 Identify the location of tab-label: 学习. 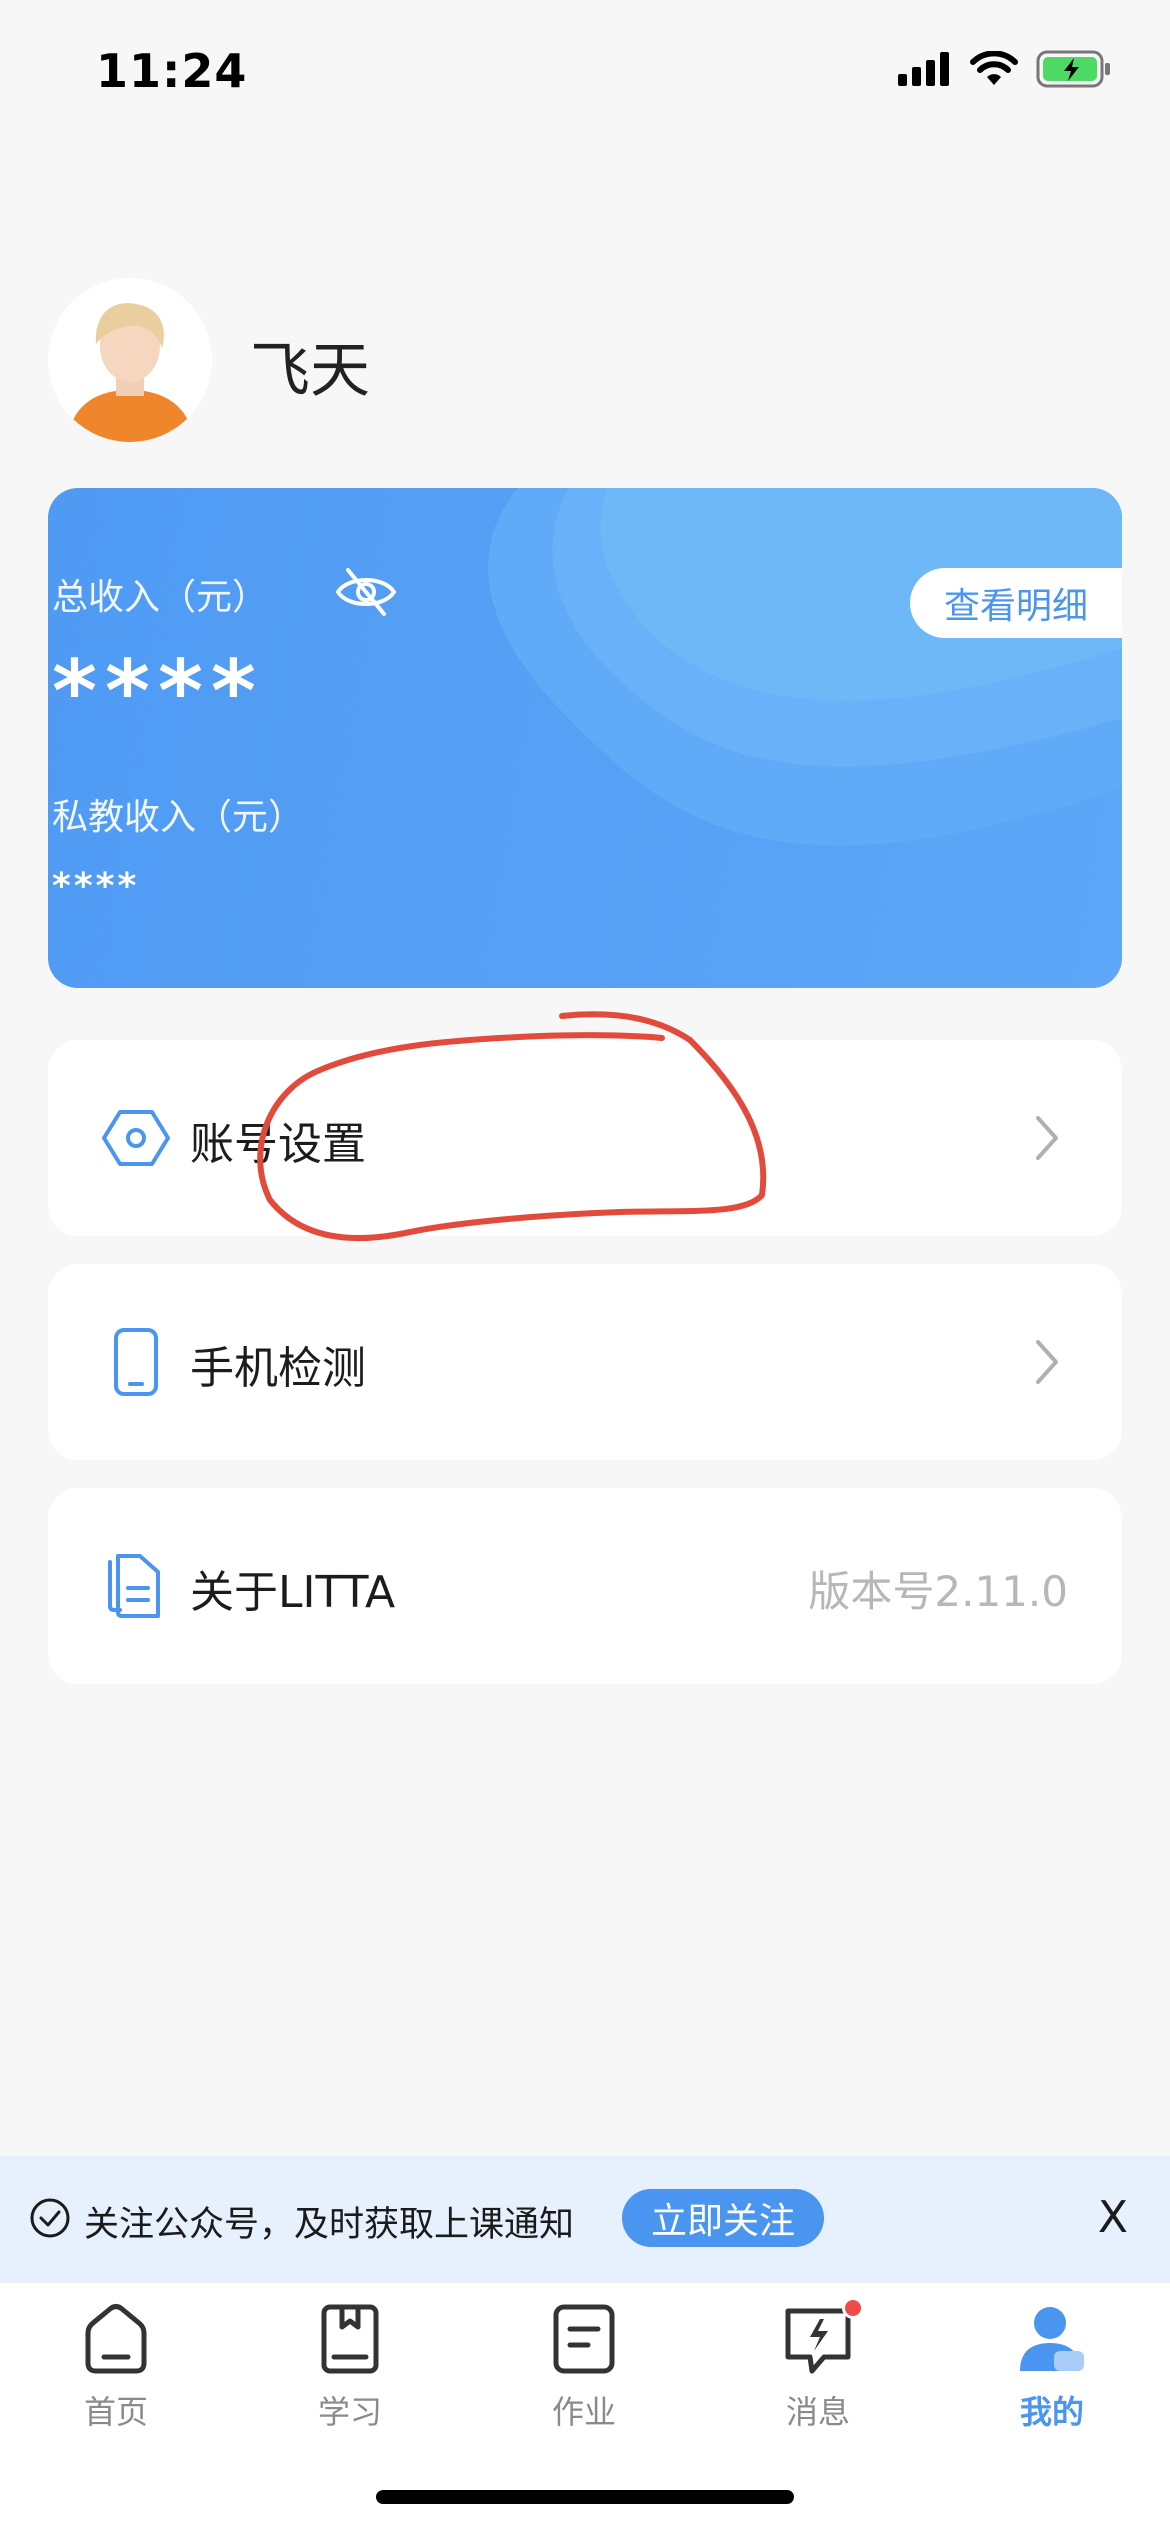
(349, 2412).